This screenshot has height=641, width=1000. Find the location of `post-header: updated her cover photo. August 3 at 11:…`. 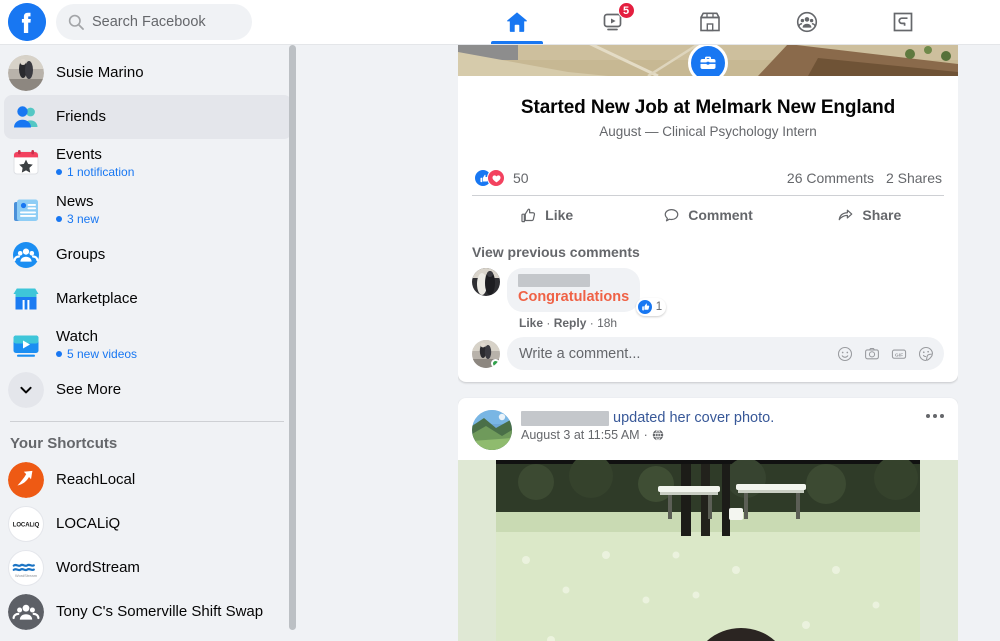

post-header: updated her cover photo. August 3 at 11:… is located at coordinates (708, 429).